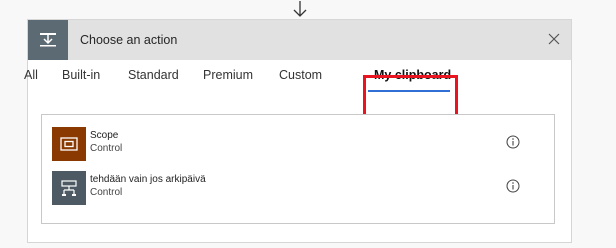 The height and width of the screenshot is (248, 616). What do you see at coordinates (300, 9) in the screenshot?
I see `arrow-down-icon` at bounding box center [300, 9].